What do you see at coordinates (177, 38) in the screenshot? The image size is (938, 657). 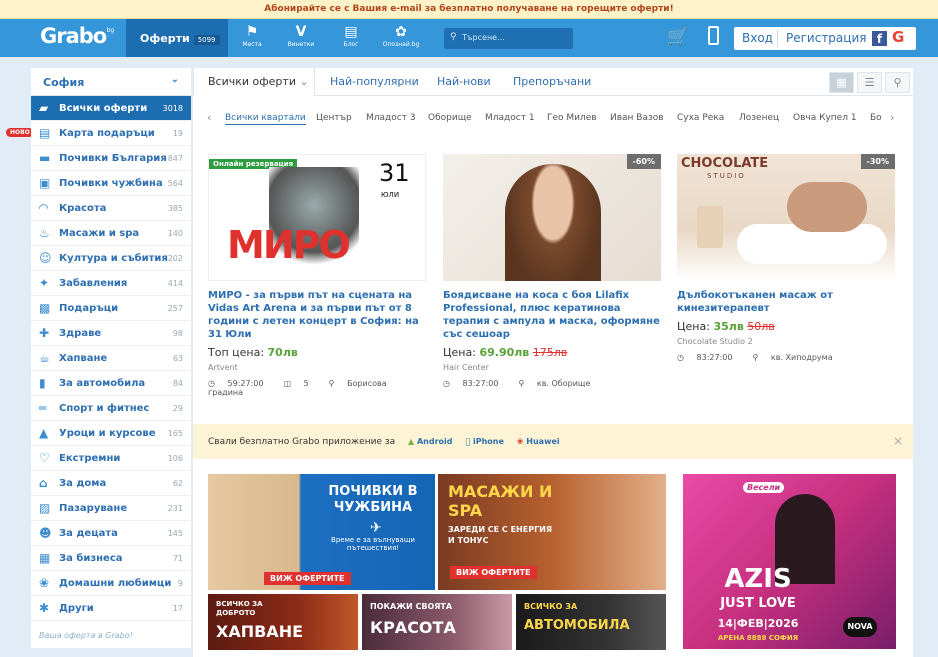 I see `offers-tab: Оферти 5099` at bounding box center [177, 38].